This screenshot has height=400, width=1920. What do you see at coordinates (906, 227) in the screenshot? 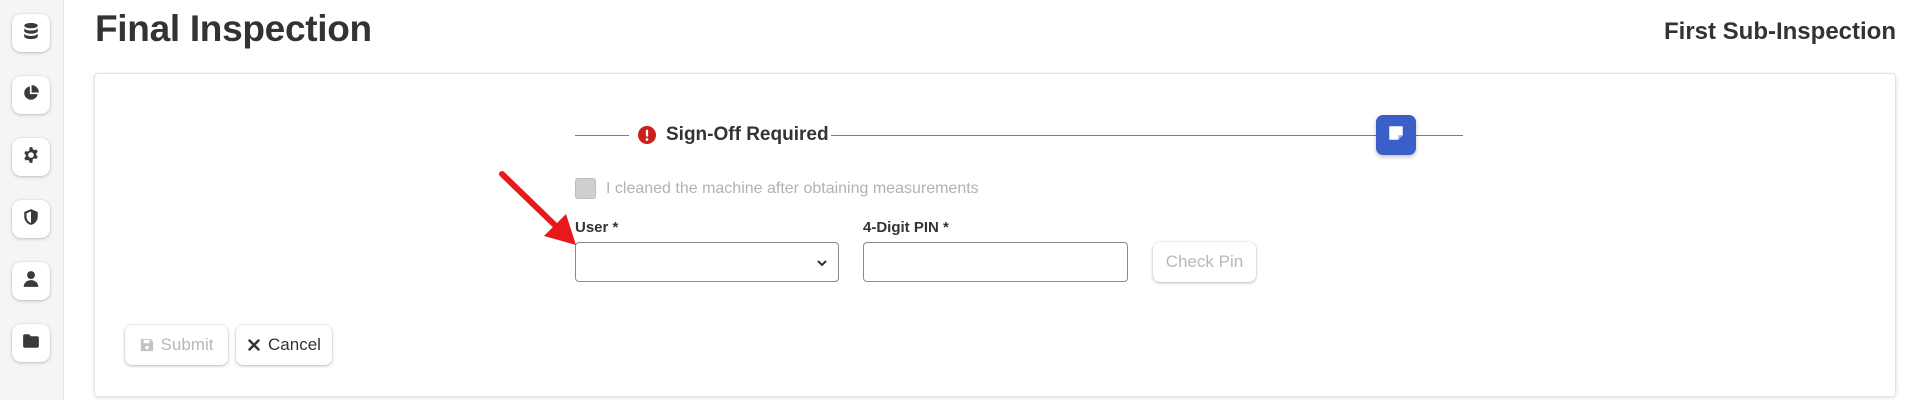
I see `pin-field-label: 4-Digit PIN *` at bounding box center [906, 227].